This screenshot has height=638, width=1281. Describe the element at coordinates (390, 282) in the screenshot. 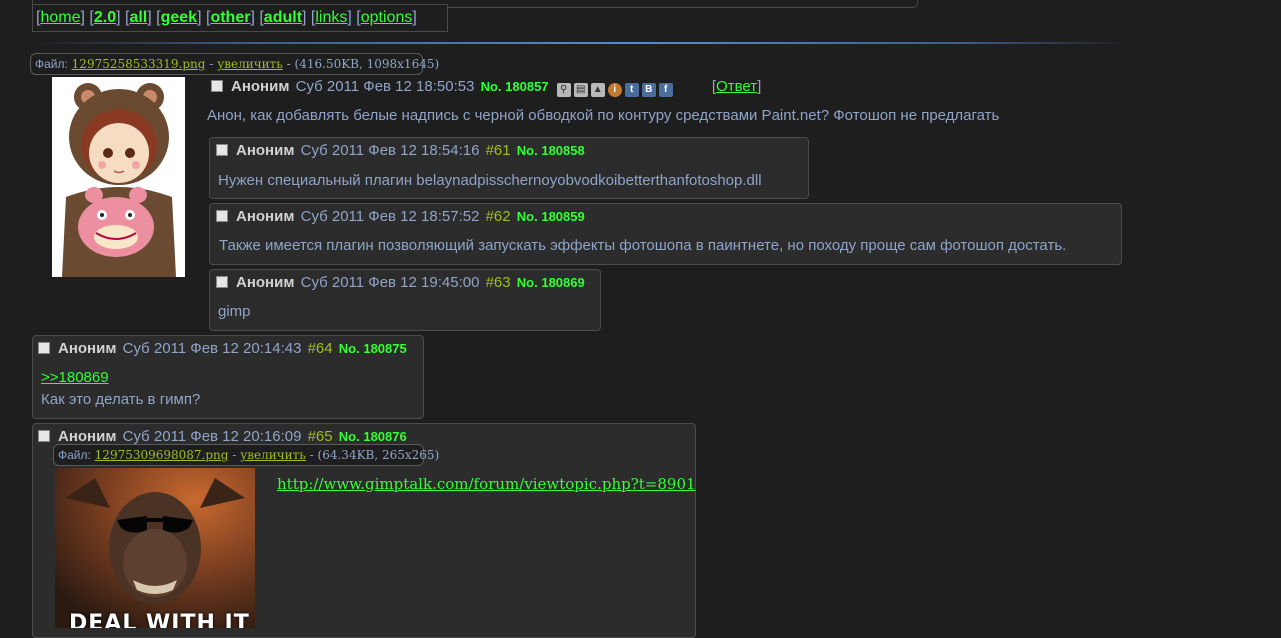

I see `post-date: Суб 2011 Фев 12 19:45:00` at that location.